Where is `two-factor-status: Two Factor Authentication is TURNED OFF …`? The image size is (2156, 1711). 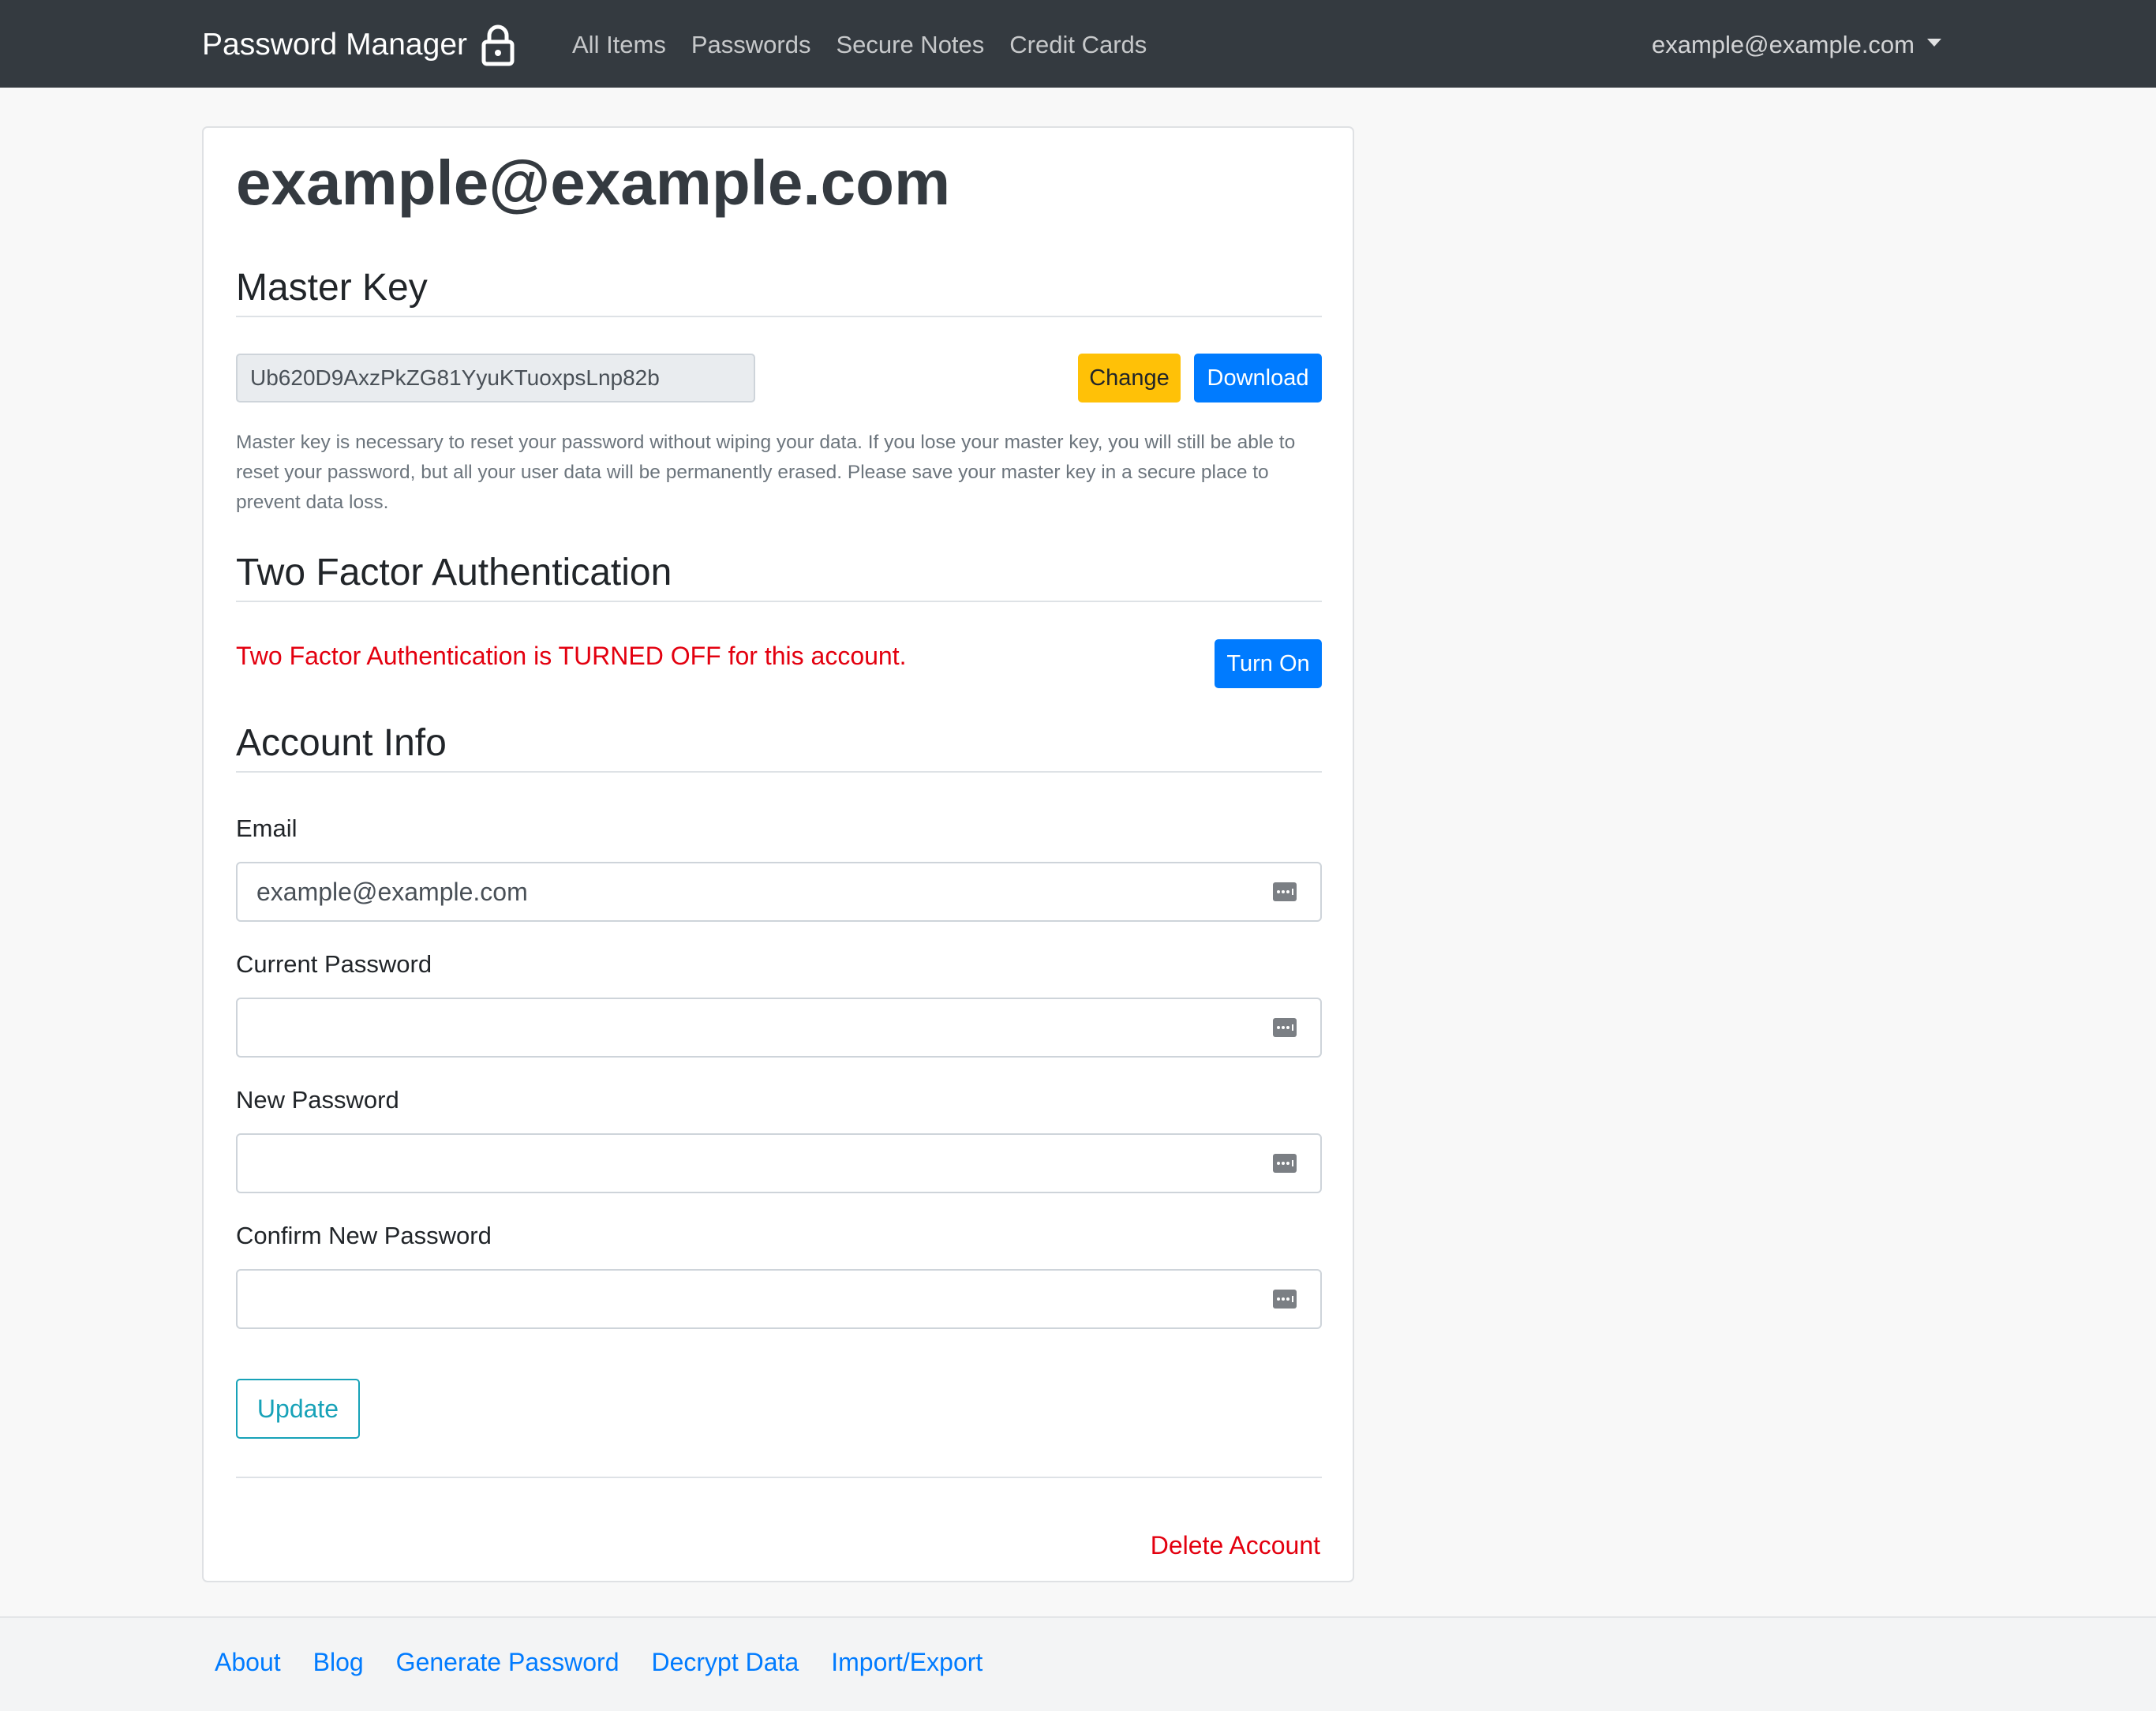
two-factor-status: Two Factor Authentication is TURNED OFF … is located at coordinates (571, 656).